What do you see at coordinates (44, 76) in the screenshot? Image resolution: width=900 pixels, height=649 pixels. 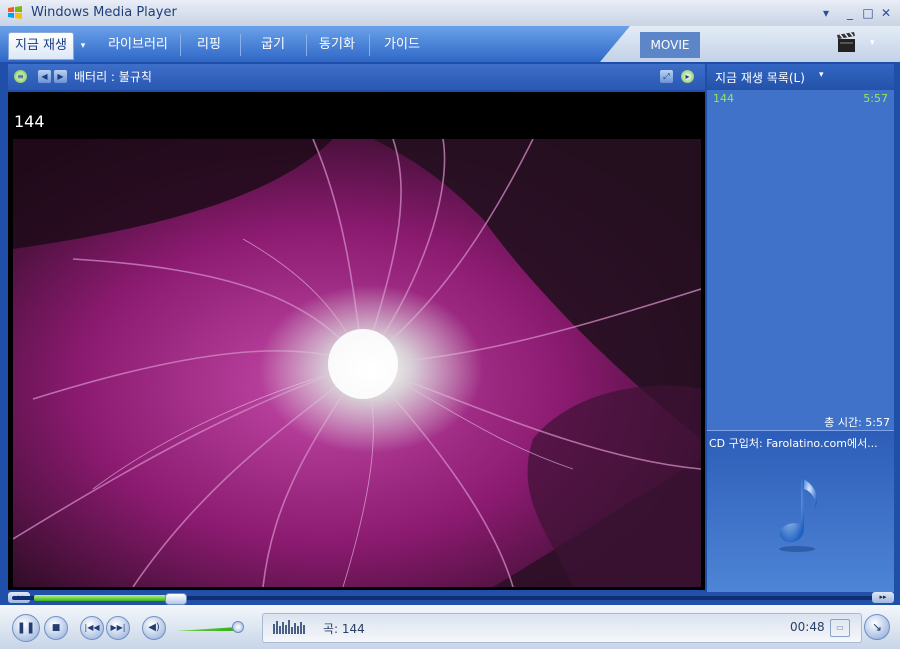 I see `previous-enhancement-icon: ◀` at bounding box center [44, 76].